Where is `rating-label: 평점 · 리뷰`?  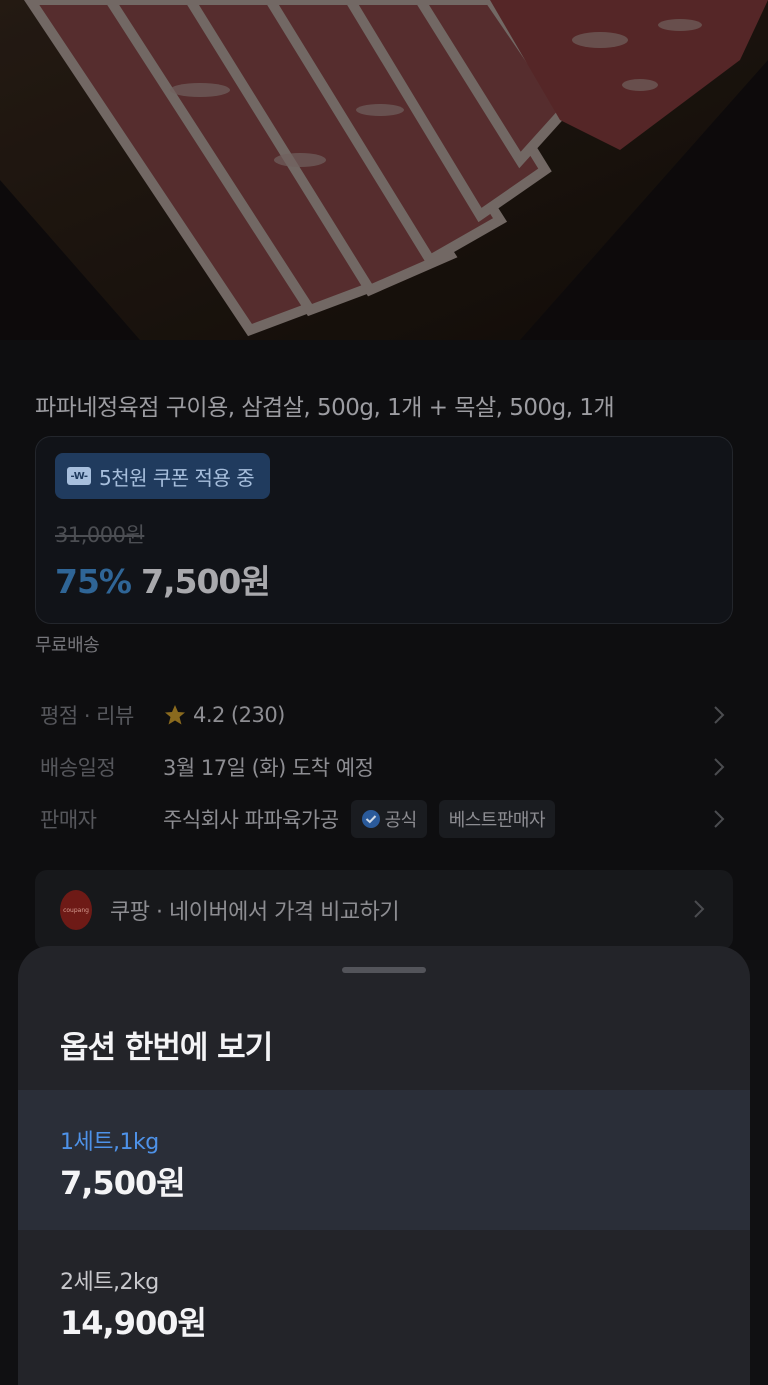 rating-label: 평점 · 리뷰 is located at coordinates (87, 716).